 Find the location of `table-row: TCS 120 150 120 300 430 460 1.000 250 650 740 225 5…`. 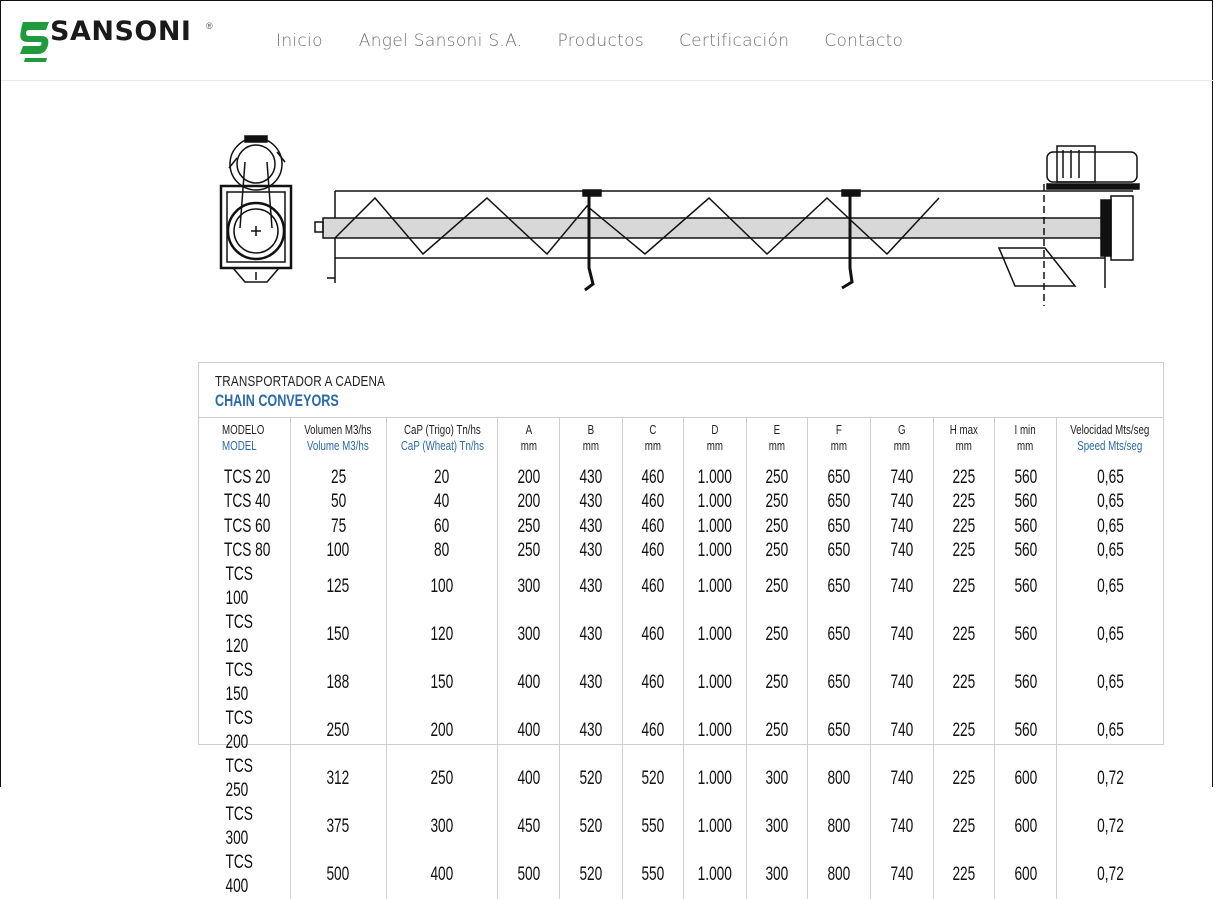

table-row: TCS 120 150 120 300 430 460 1.000 250 650 740 225 5… is located at coordinates (681, 635).